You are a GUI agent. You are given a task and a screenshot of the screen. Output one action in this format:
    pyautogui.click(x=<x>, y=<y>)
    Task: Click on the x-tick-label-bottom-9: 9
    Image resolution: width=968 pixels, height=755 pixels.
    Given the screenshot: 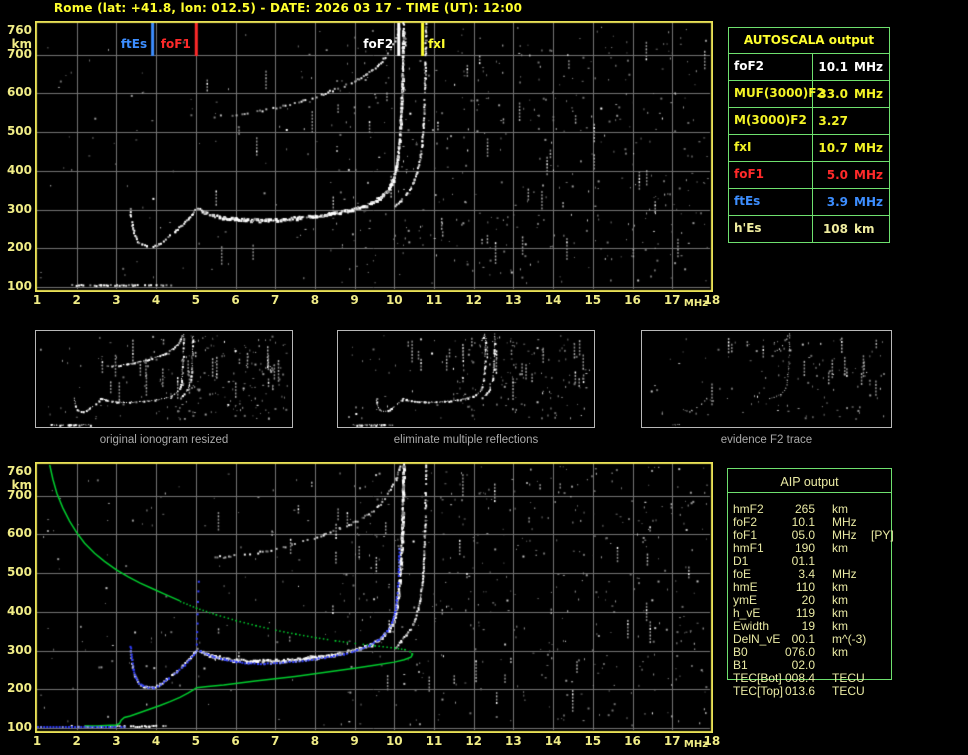 What is the action you would take?
    pyautogui.click(x=354, y=741)
    